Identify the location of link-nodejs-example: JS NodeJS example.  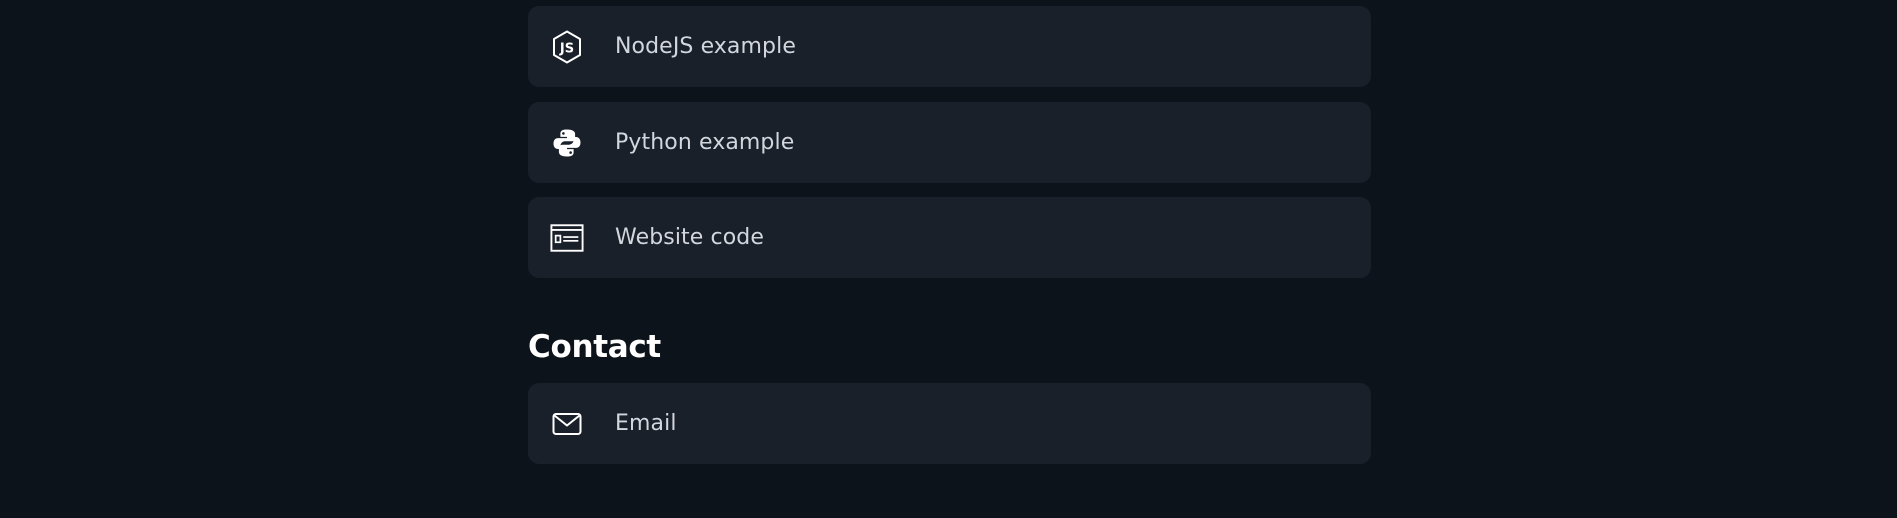
(949, 46).